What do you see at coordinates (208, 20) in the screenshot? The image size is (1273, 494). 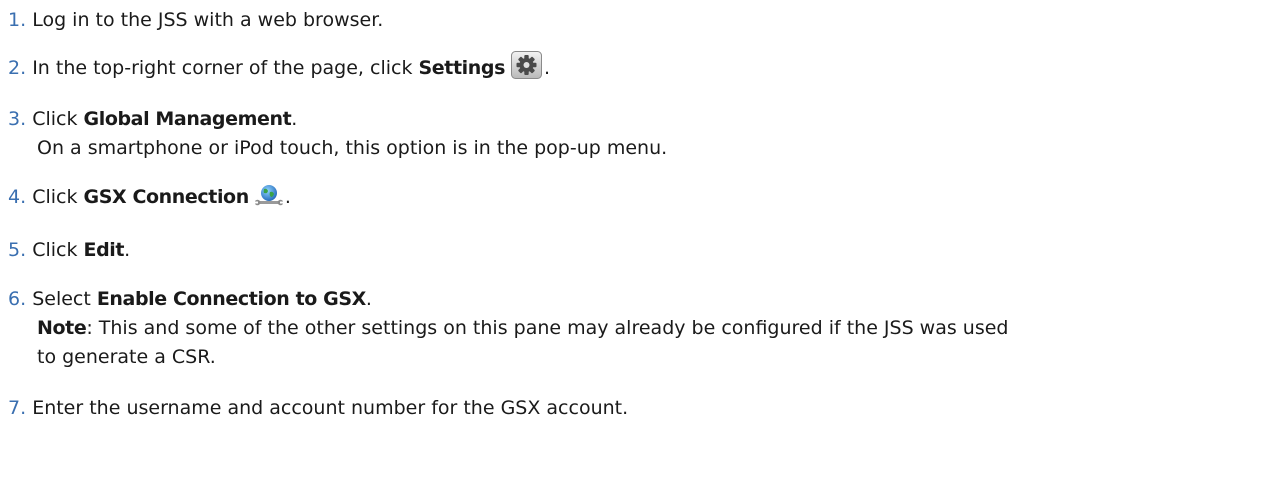 I see `step-text: Log in to the JSS with a web browser.` at bounding box center [208, 20].